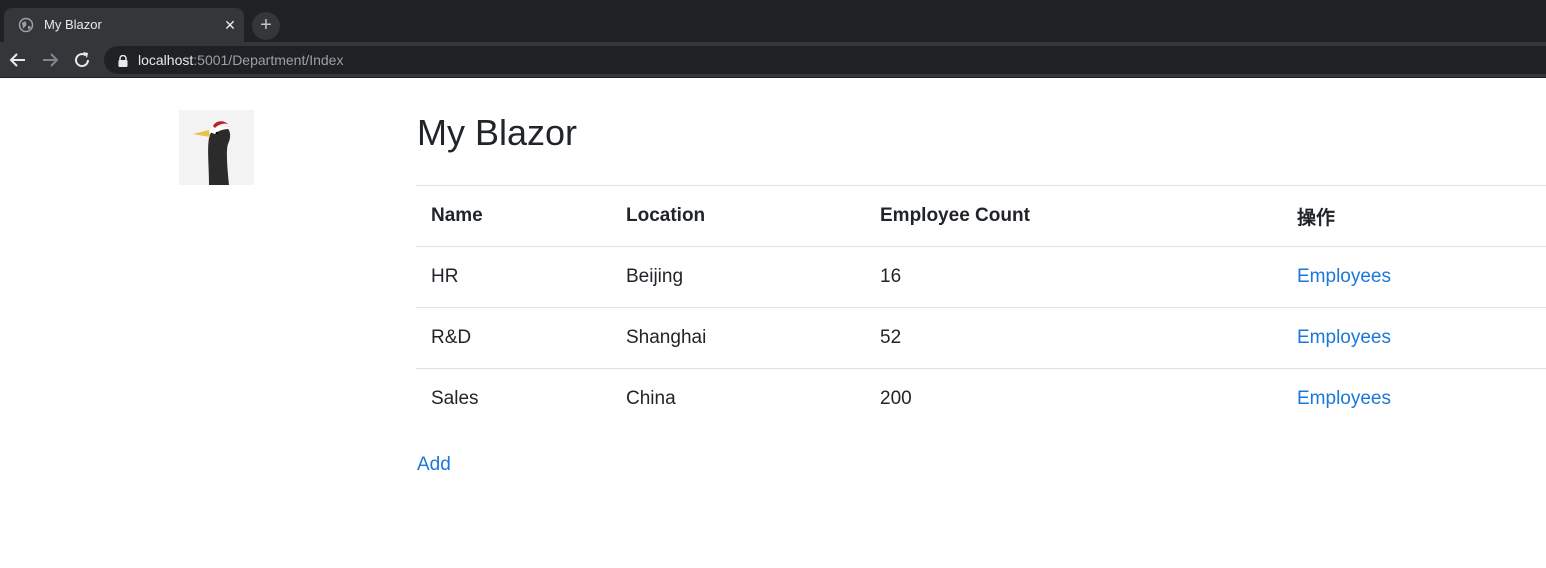  Describe the element at coordinates (123, 60) in the screenshot. I see `lock-icon` at that location.